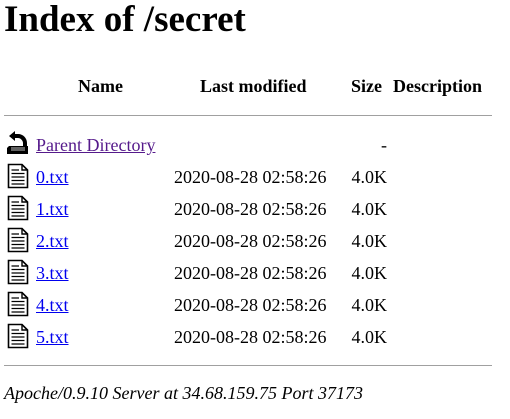 The height and width of the screenshot is (419, 510). I want to click on table-row: 3.txt 2020-08-28 02:58:26 4.0K, so click(255, 272).